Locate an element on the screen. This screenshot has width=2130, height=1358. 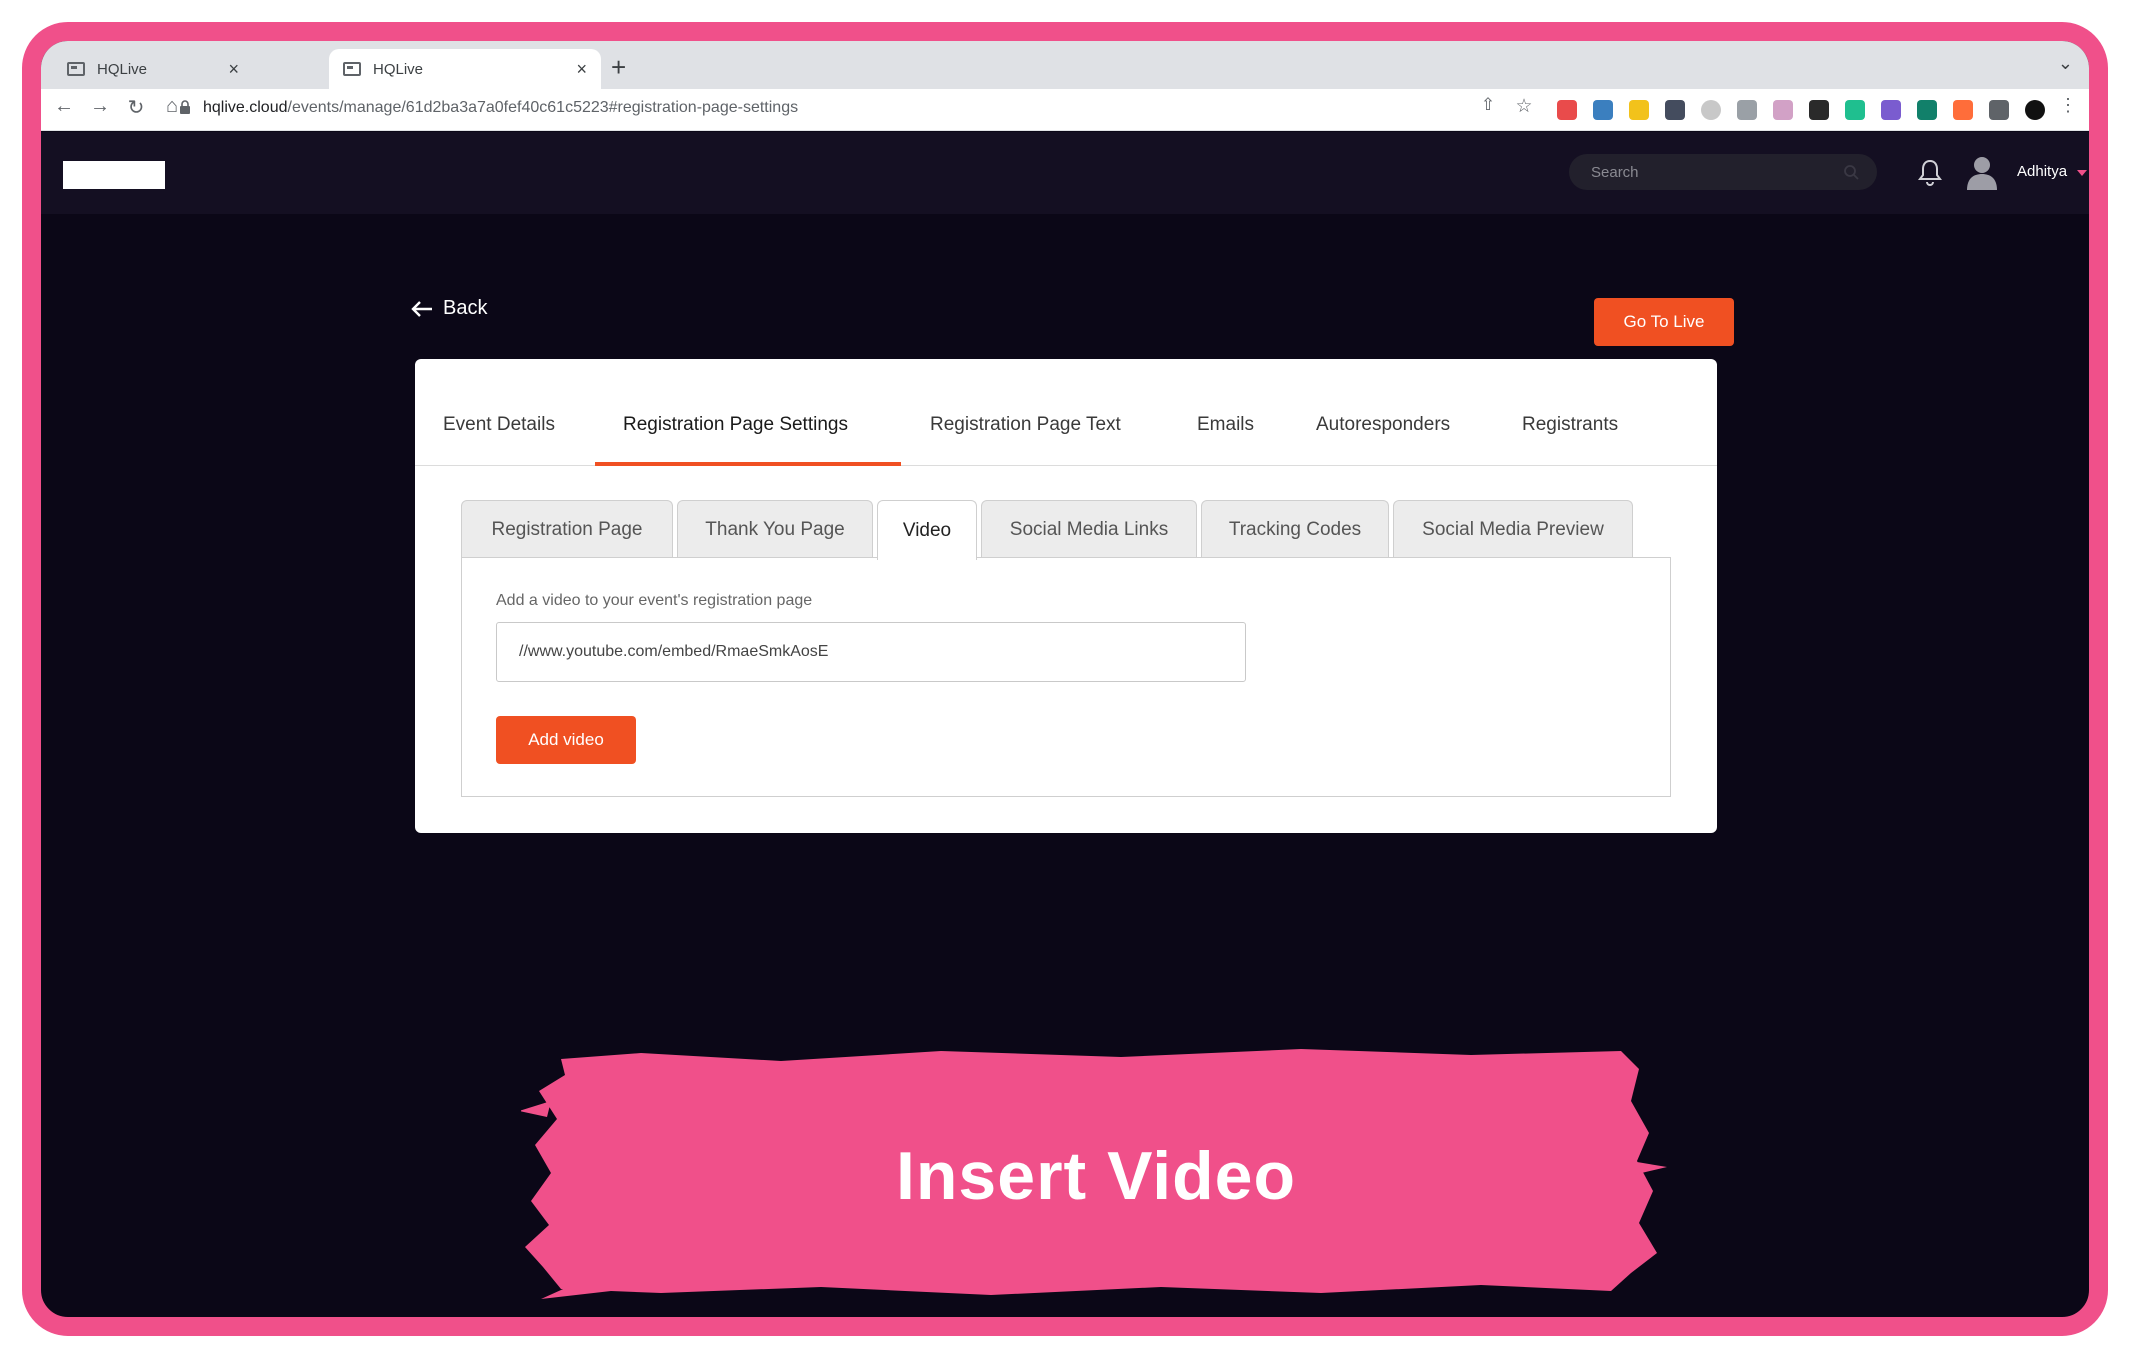
browser-tab-2: HQLive × is located at coordinates (465, 69).